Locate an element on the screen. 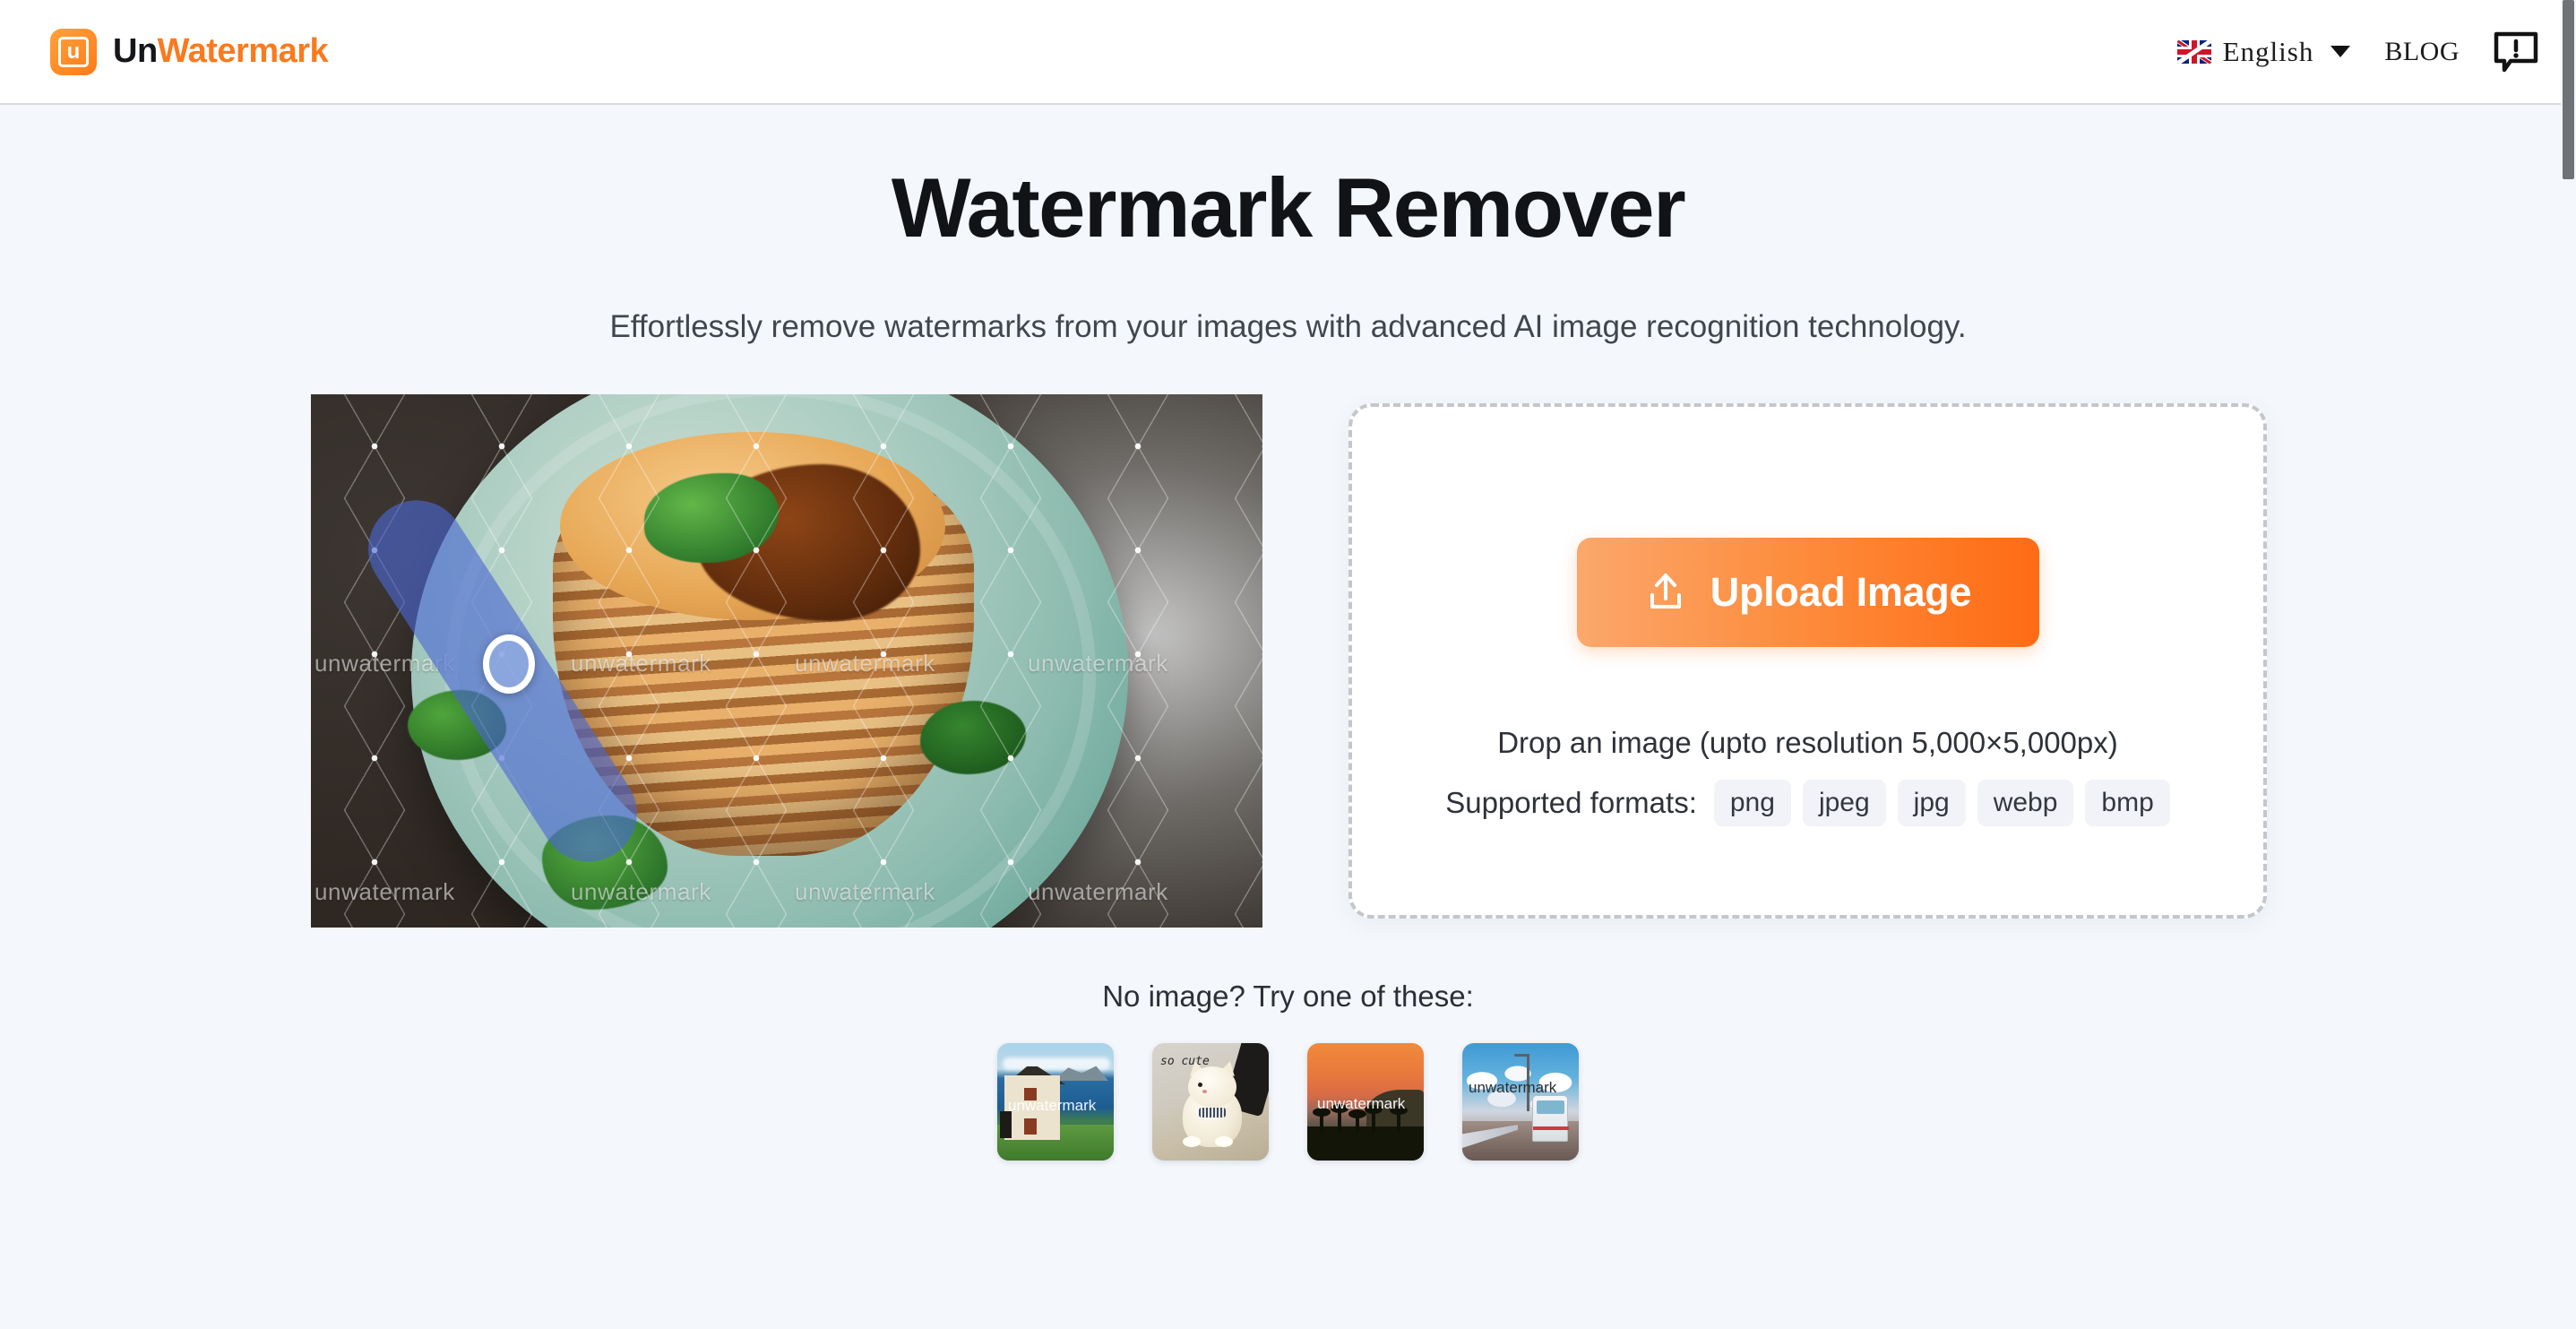 The height and width of the screenshot is (1329, 2576). chevron-down-icon is located at coordinates (2340, 52).